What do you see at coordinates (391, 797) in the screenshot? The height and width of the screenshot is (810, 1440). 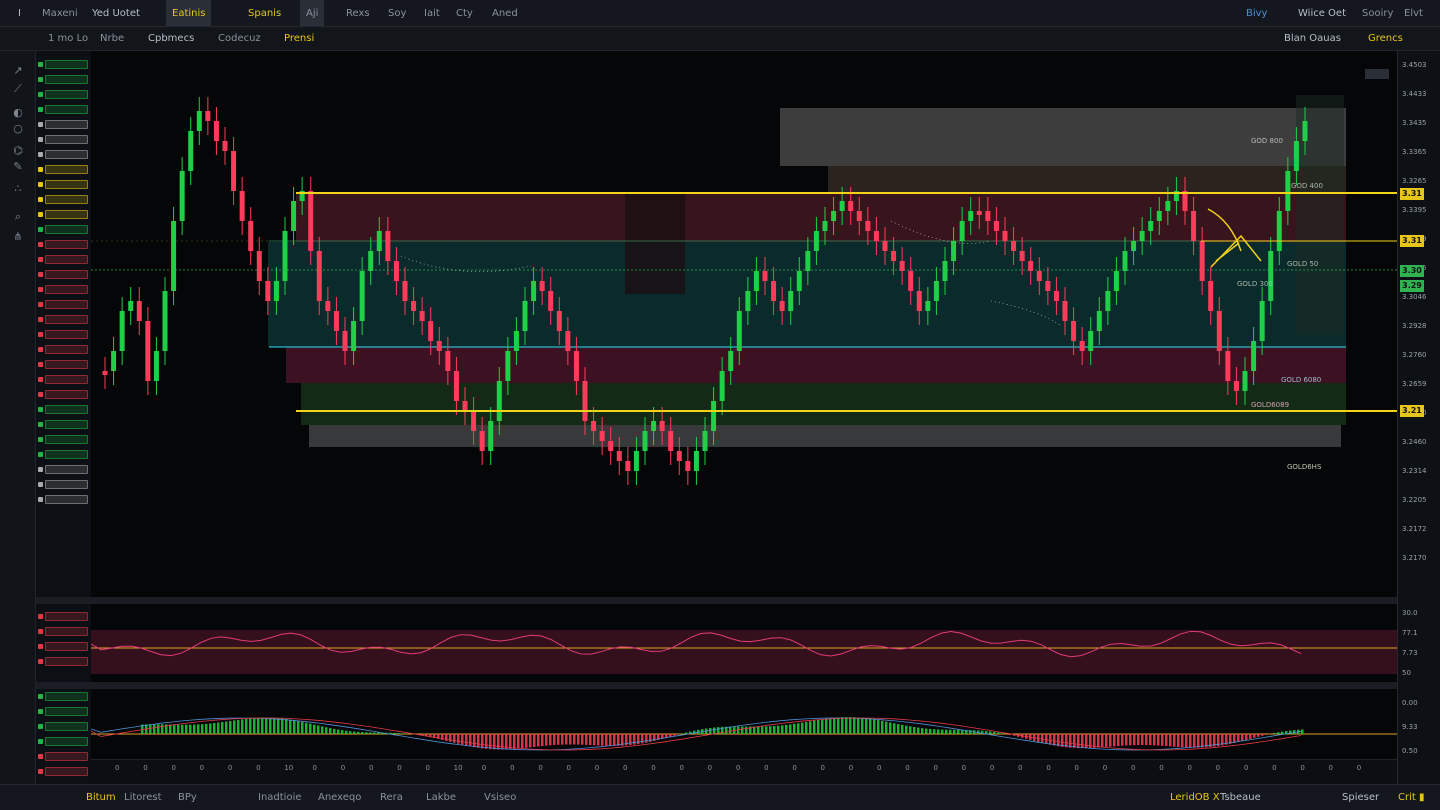 I see `bottom-menu-item-5: Rera` at bounding box center [391, 797].